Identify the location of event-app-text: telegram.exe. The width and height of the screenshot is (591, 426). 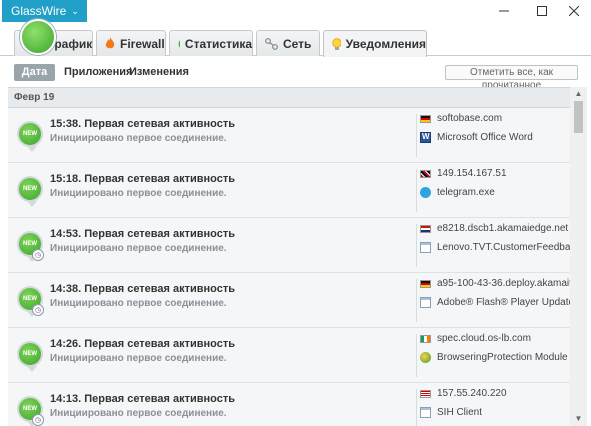
(466, 192).